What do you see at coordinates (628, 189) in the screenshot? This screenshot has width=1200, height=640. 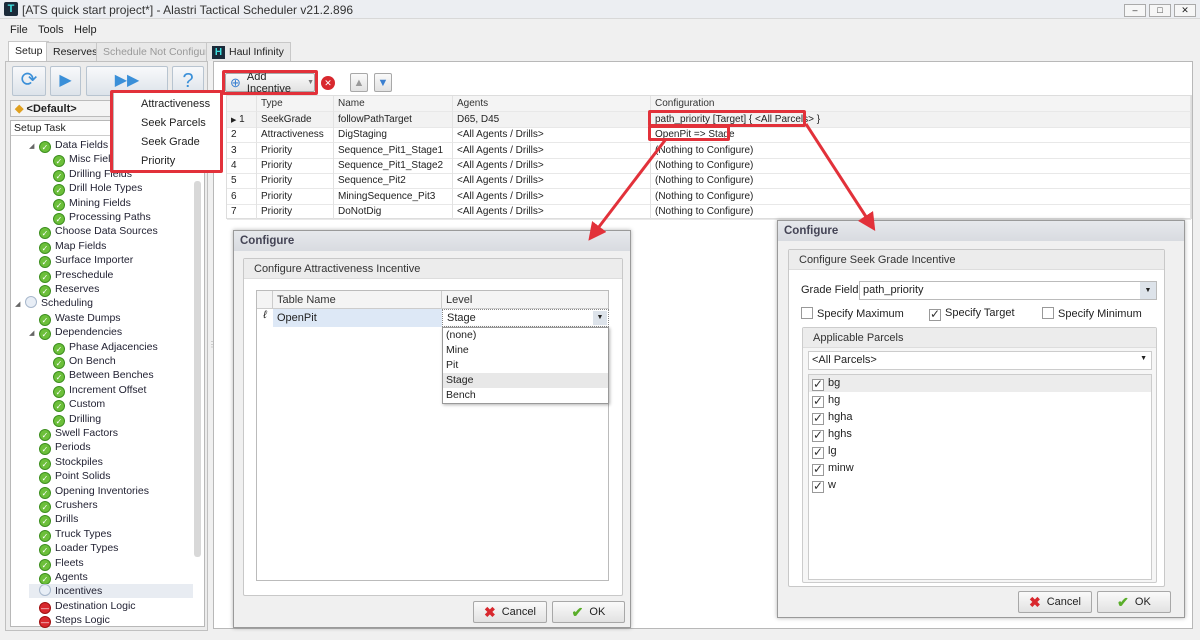 I see `arrow-to-attractiveness-dialog` at bounding box center [628, 189].